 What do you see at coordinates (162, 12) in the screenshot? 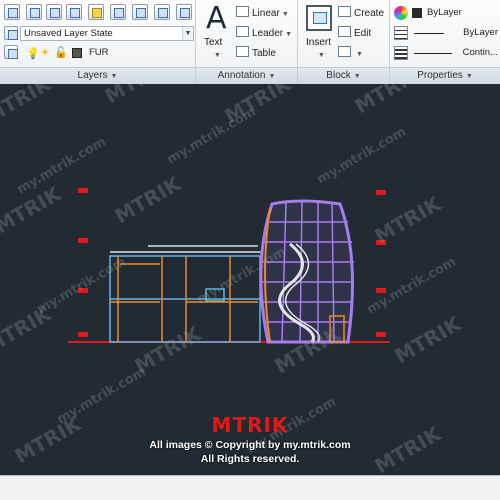
I see `layer-lock-icon` at bounding box center [162, 12].